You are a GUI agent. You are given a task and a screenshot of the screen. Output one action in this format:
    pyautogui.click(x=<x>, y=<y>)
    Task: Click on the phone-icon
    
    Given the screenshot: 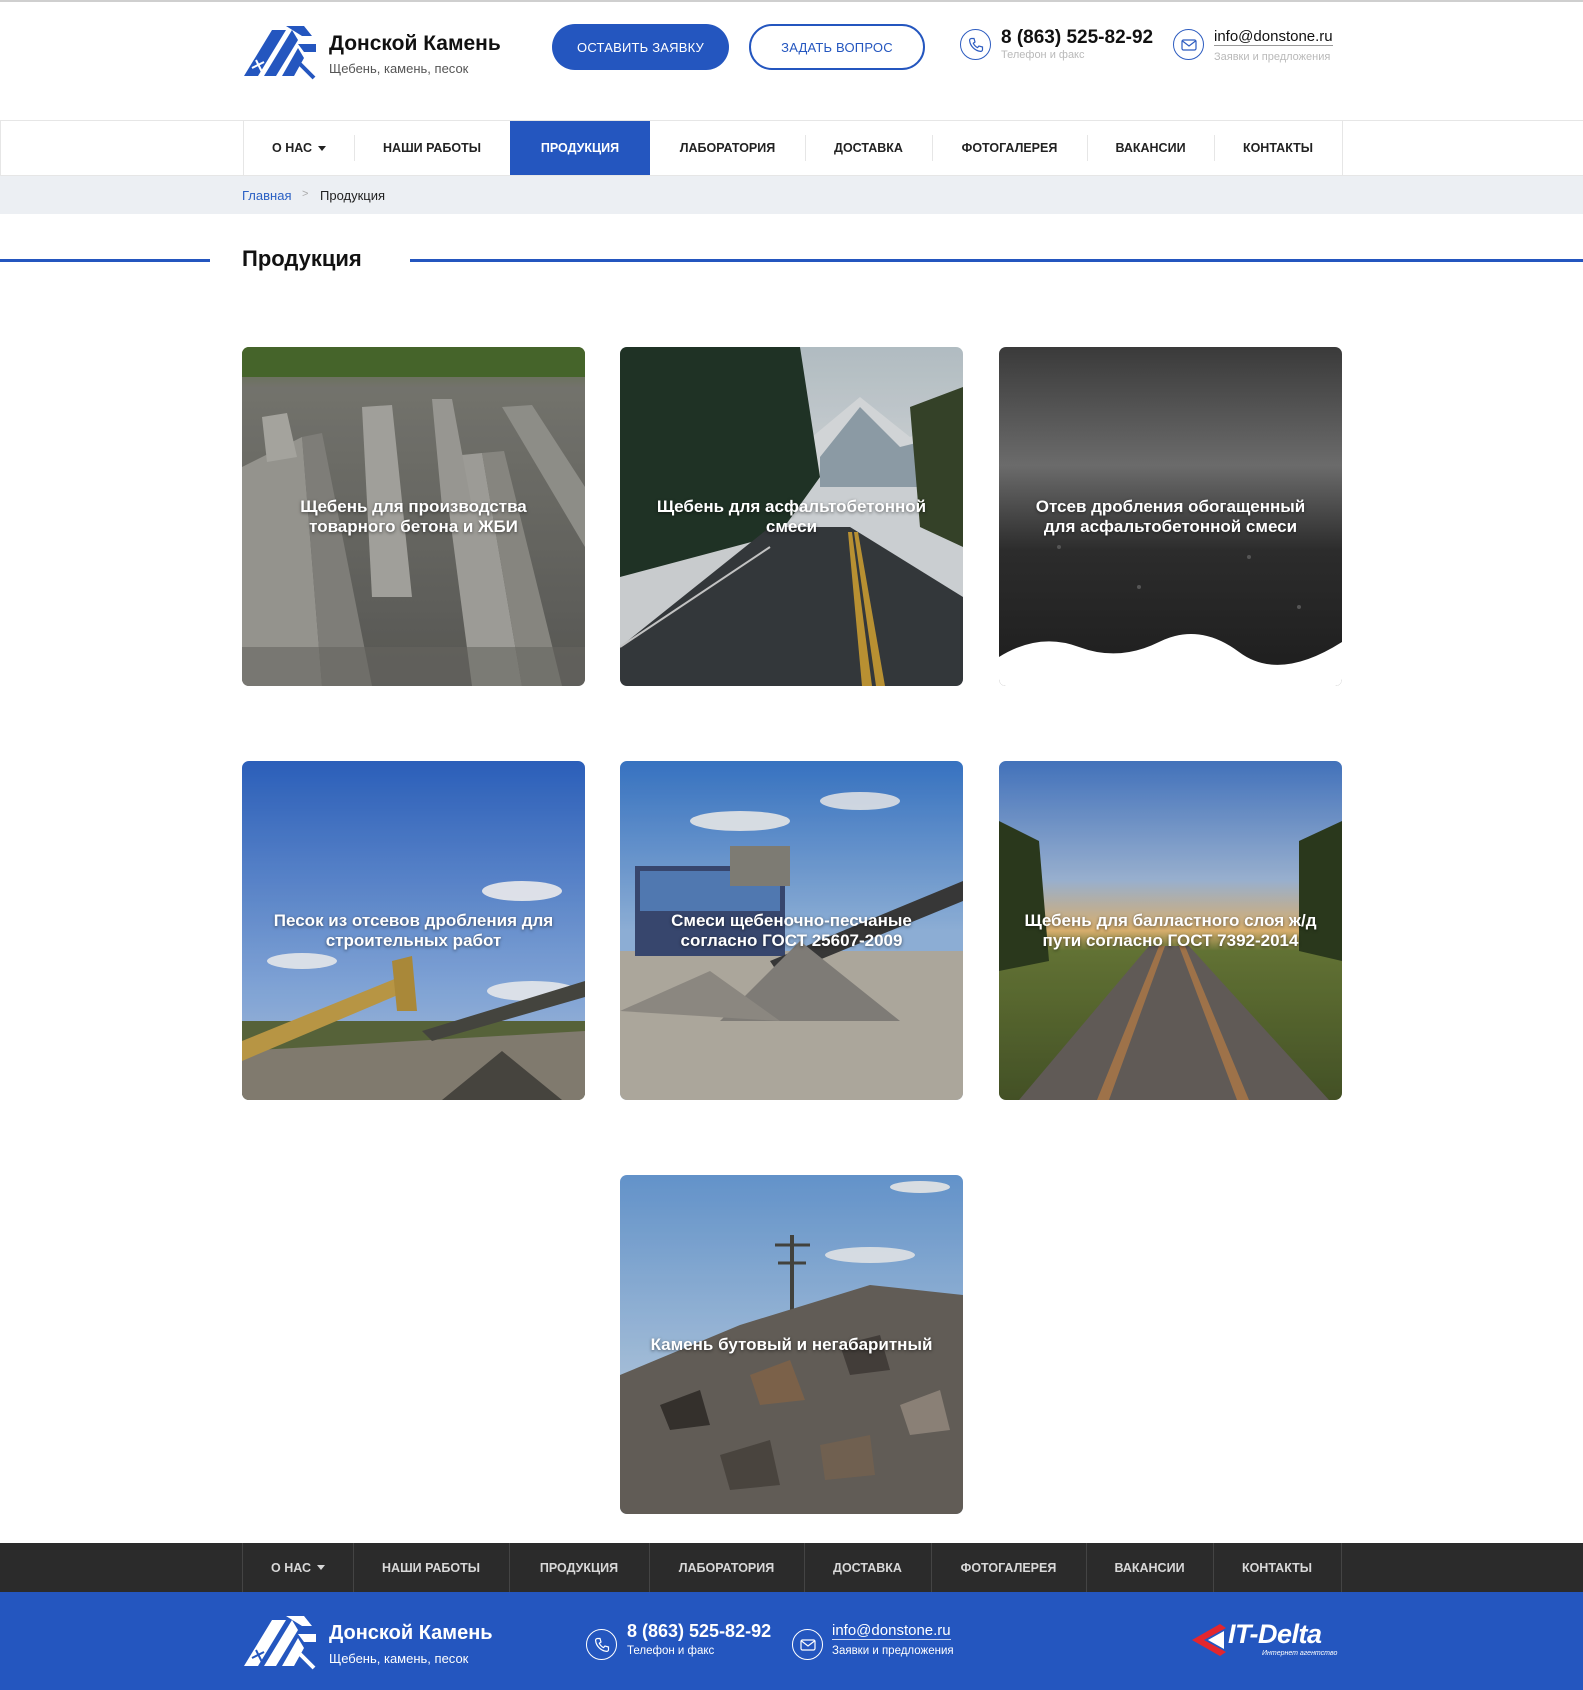 What is the action you would take?
    pyautogui.click(x=975, y=44)
    